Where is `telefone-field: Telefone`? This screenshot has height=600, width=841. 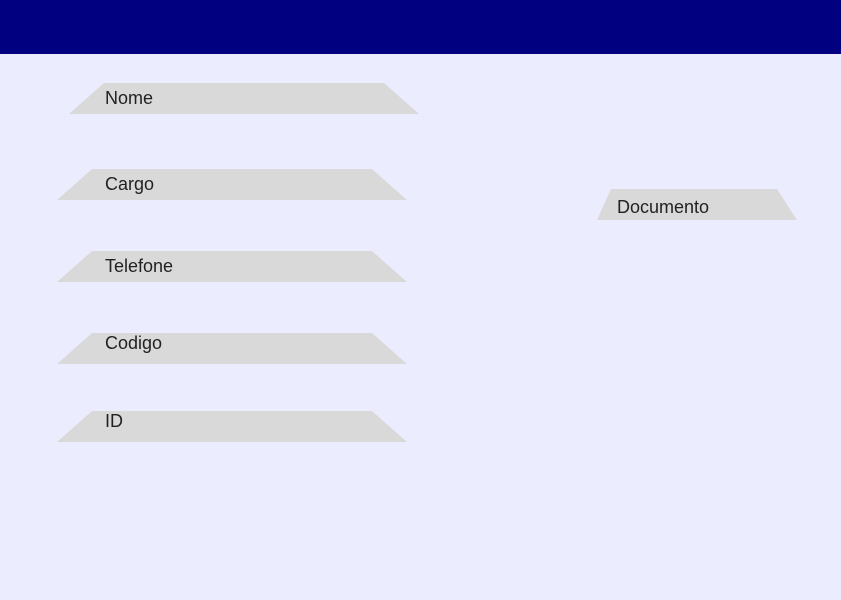 telefone-field: Telefone is located at coordinates (232, 266).